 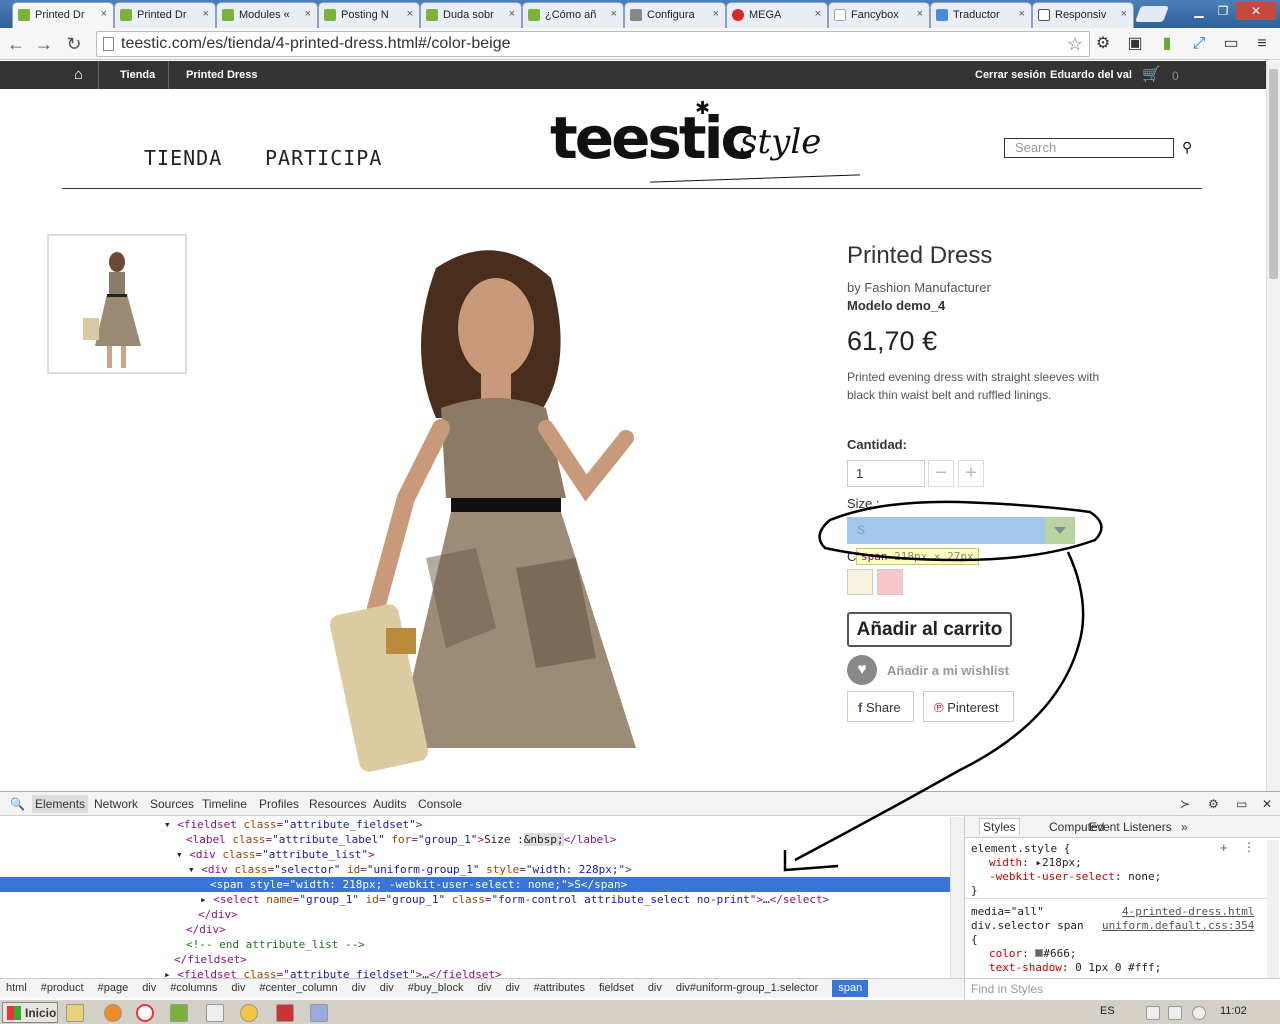 I want to click on tab-resources: Resources, so click(x=337, y=804).